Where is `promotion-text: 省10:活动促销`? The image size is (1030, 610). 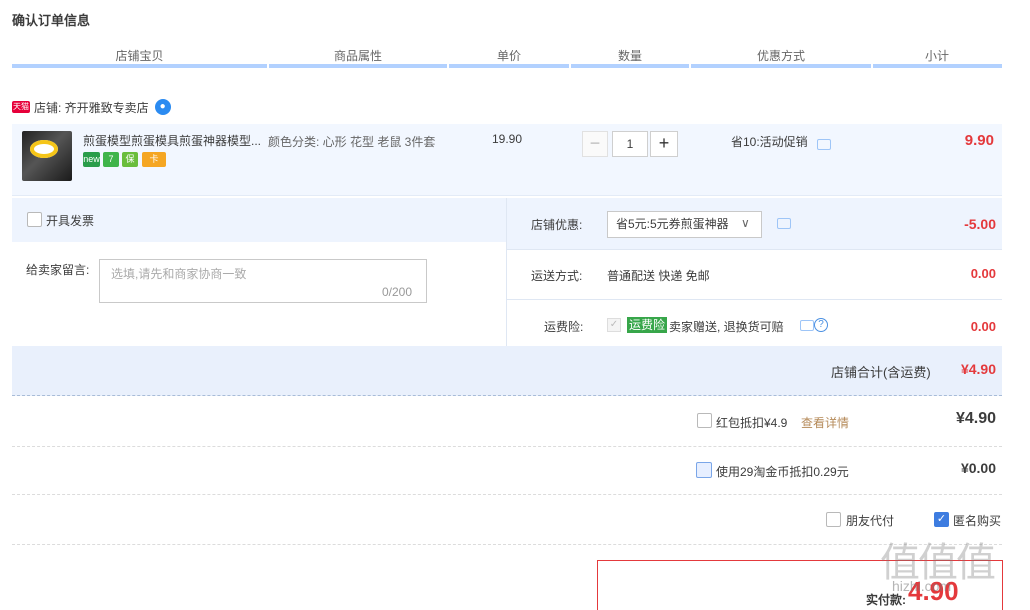 promotion-text: 省10:活动促销 is located at coordinates (769, 142).